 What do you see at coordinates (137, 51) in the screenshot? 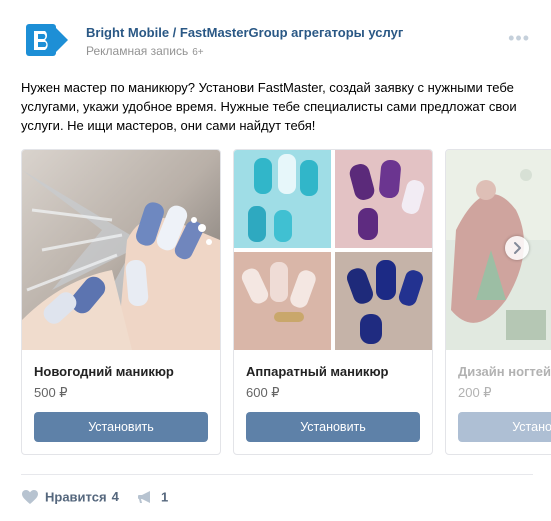
I see `ad-label: Рекламная запись` at bounding box center [137, 51].